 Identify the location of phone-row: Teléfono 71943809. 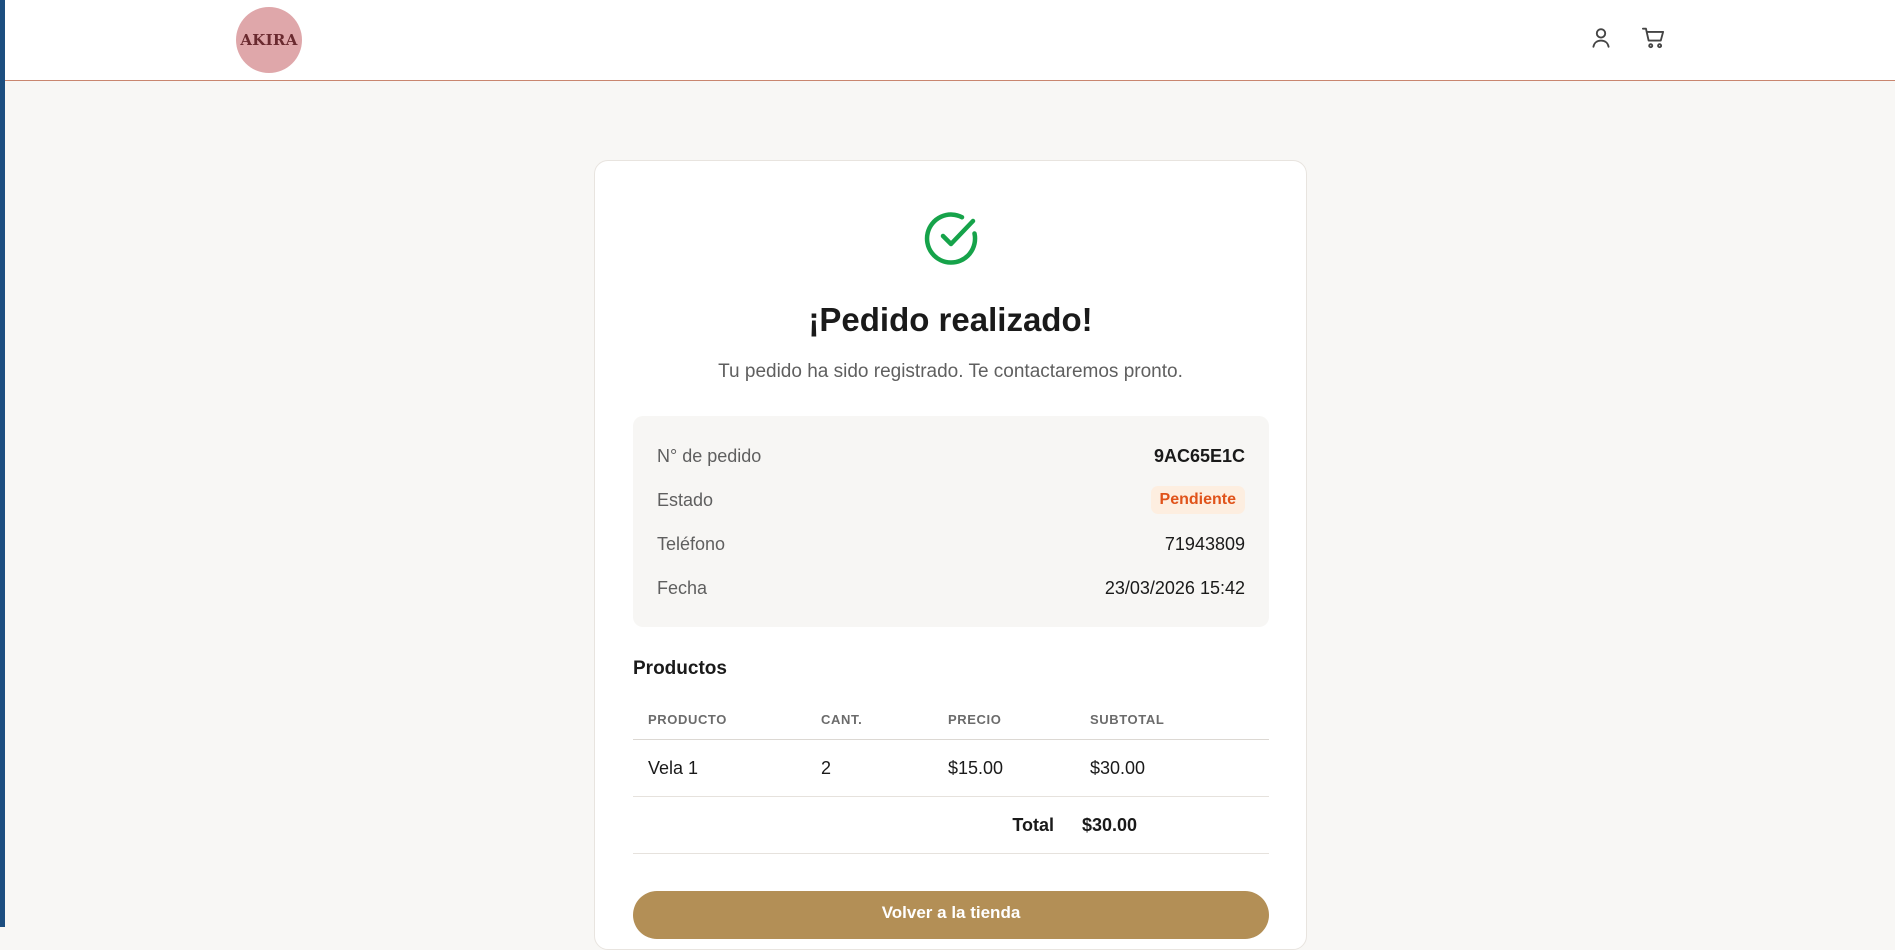
(951, 544).